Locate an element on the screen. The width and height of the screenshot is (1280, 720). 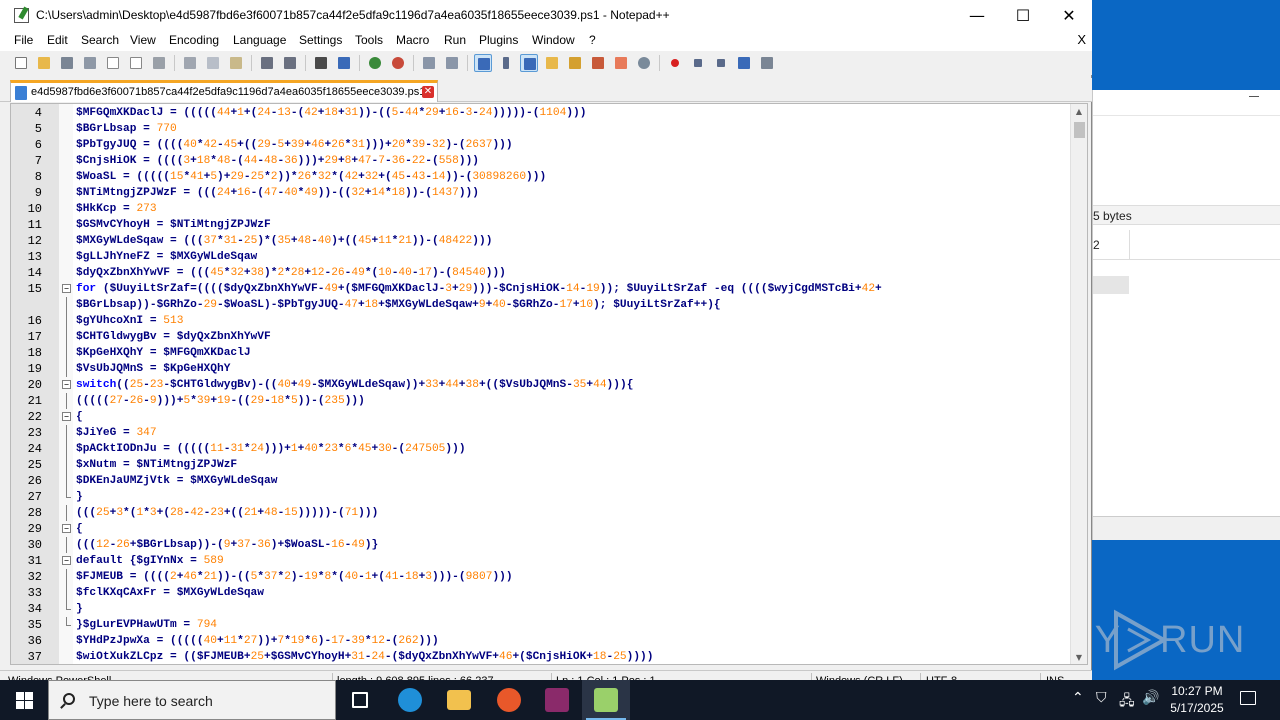
code-line: 29 −{ is located at coordinates (541, 529).